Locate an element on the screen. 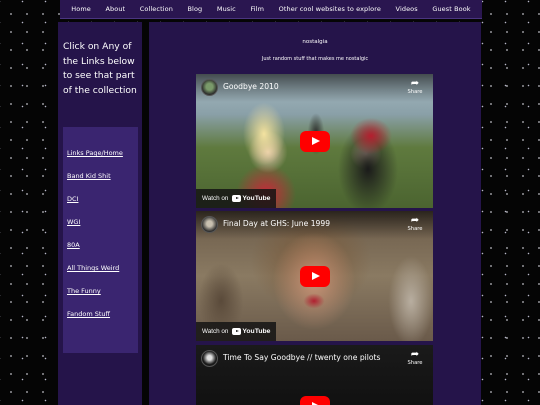 This screenshot has height=405, width=540. share-button-3: ➦ Share is located at coordinates (415, 358).